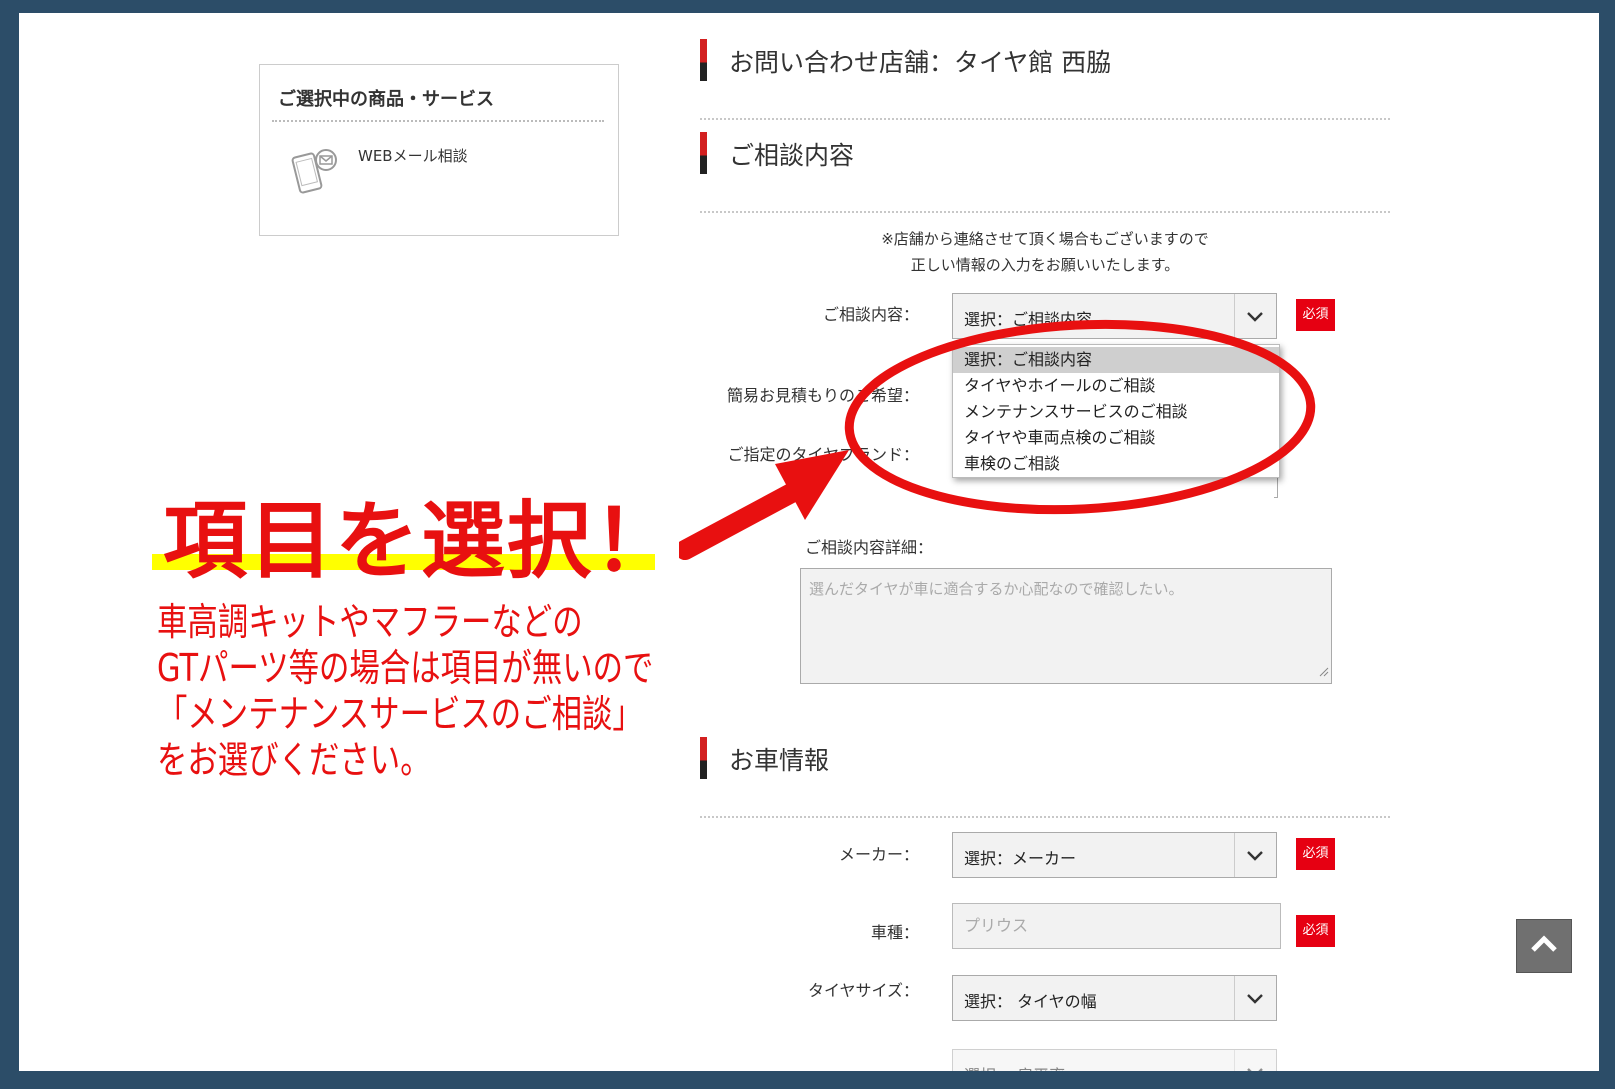 The width and height of the screenshot is (1615, 1089). Describe the element at coordinates (1030, 1001) in the screenshot. I see `tire-width-value: 選択： タイヤの幅` at that location.